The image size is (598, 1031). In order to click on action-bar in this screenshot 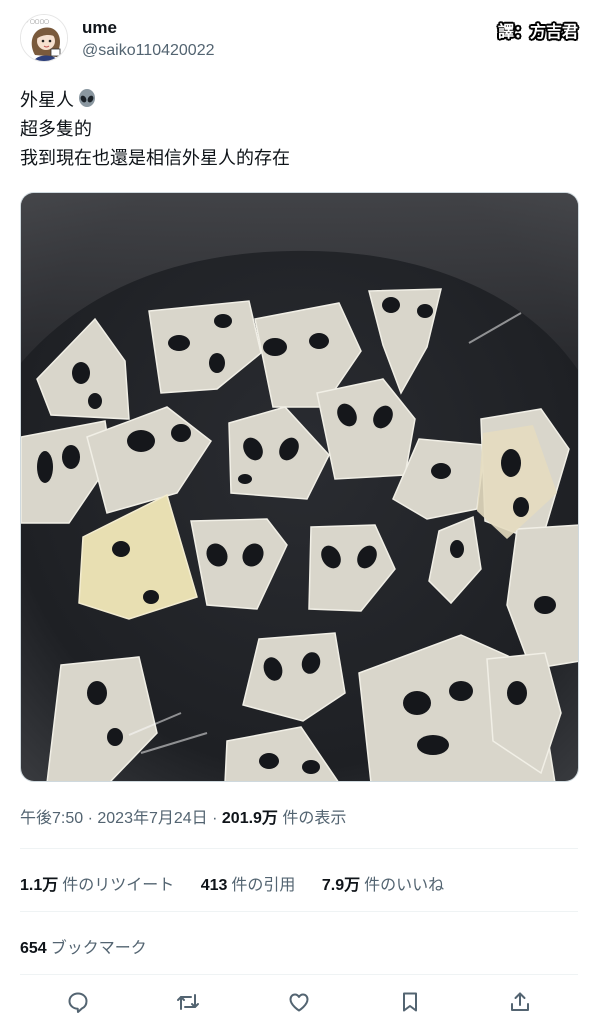, I will do `click(300, 1003)`.